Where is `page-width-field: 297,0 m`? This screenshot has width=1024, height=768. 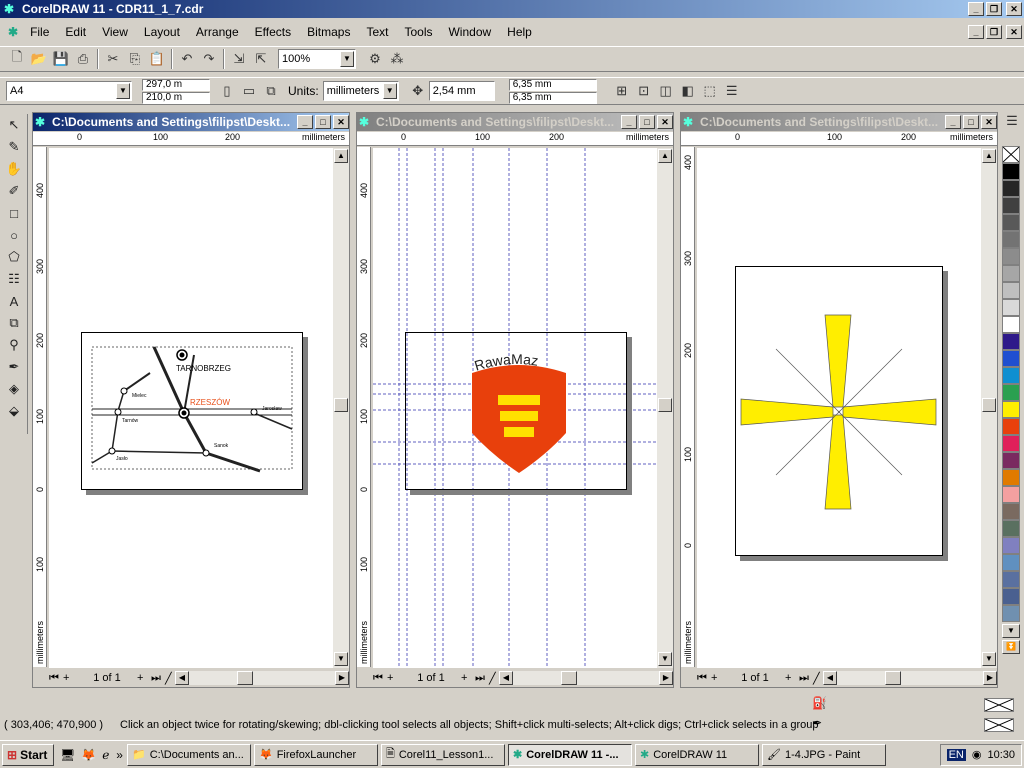 page-width-field: 297,0 m is located at coordinates (176, 84).